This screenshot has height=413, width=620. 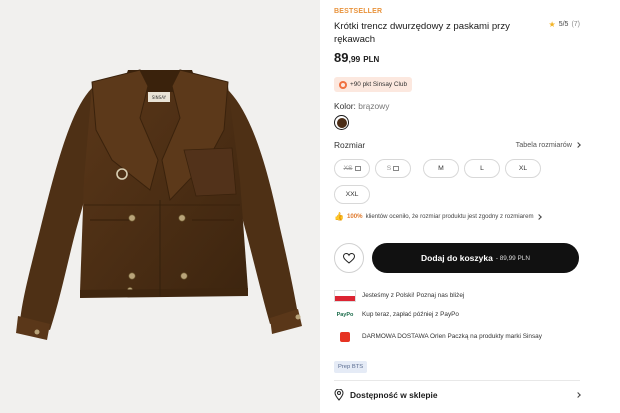 What do you see at coordinates (354, 216) in the screenshot?
I see `fit-percent: 100%` at bounding box center [354, 216].